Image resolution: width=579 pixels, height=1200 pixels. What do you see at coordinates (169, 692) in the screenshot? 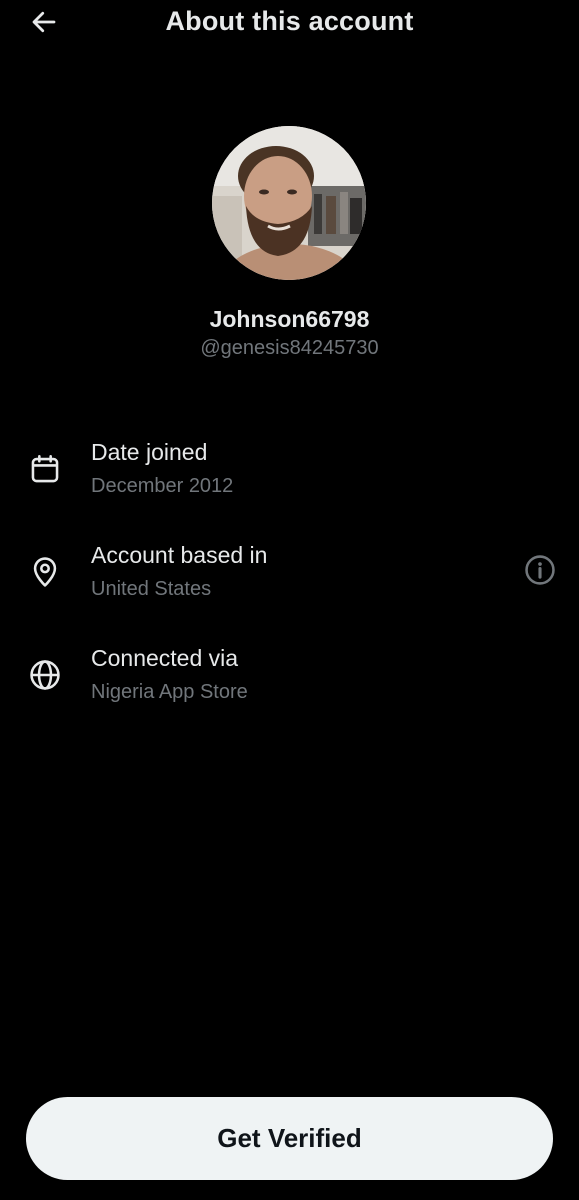
I see `row-value: Nigeria App Store` at bounding box center [169, 692].